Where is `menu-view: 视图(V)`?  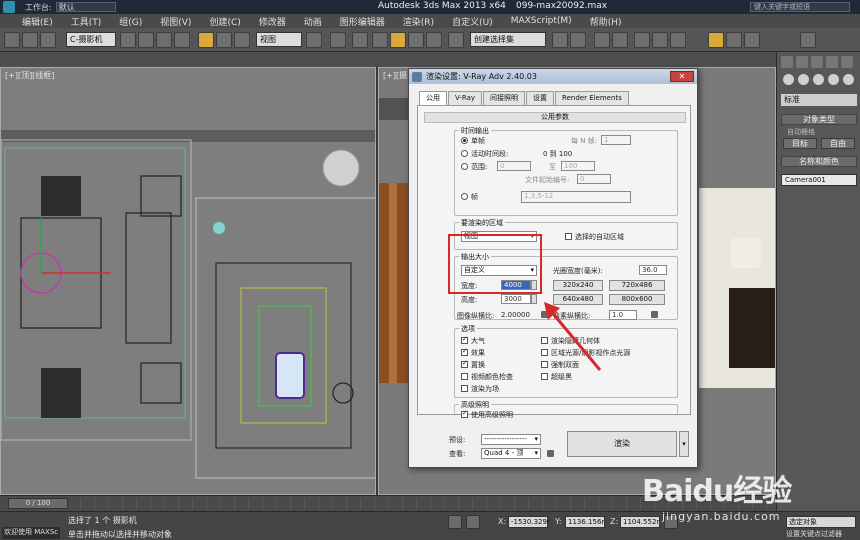
menu-view: 视图(V) is located at coordinates (175, 21).